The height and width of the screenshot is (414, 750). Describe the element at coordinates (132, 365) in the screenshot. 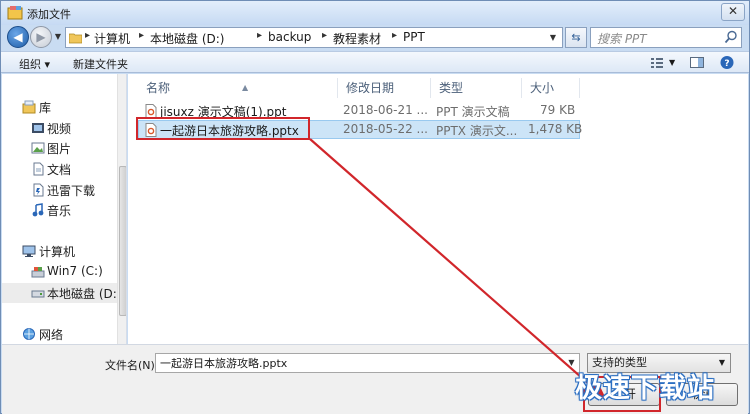

I see `filename-label: 文件名(N):` at that location.